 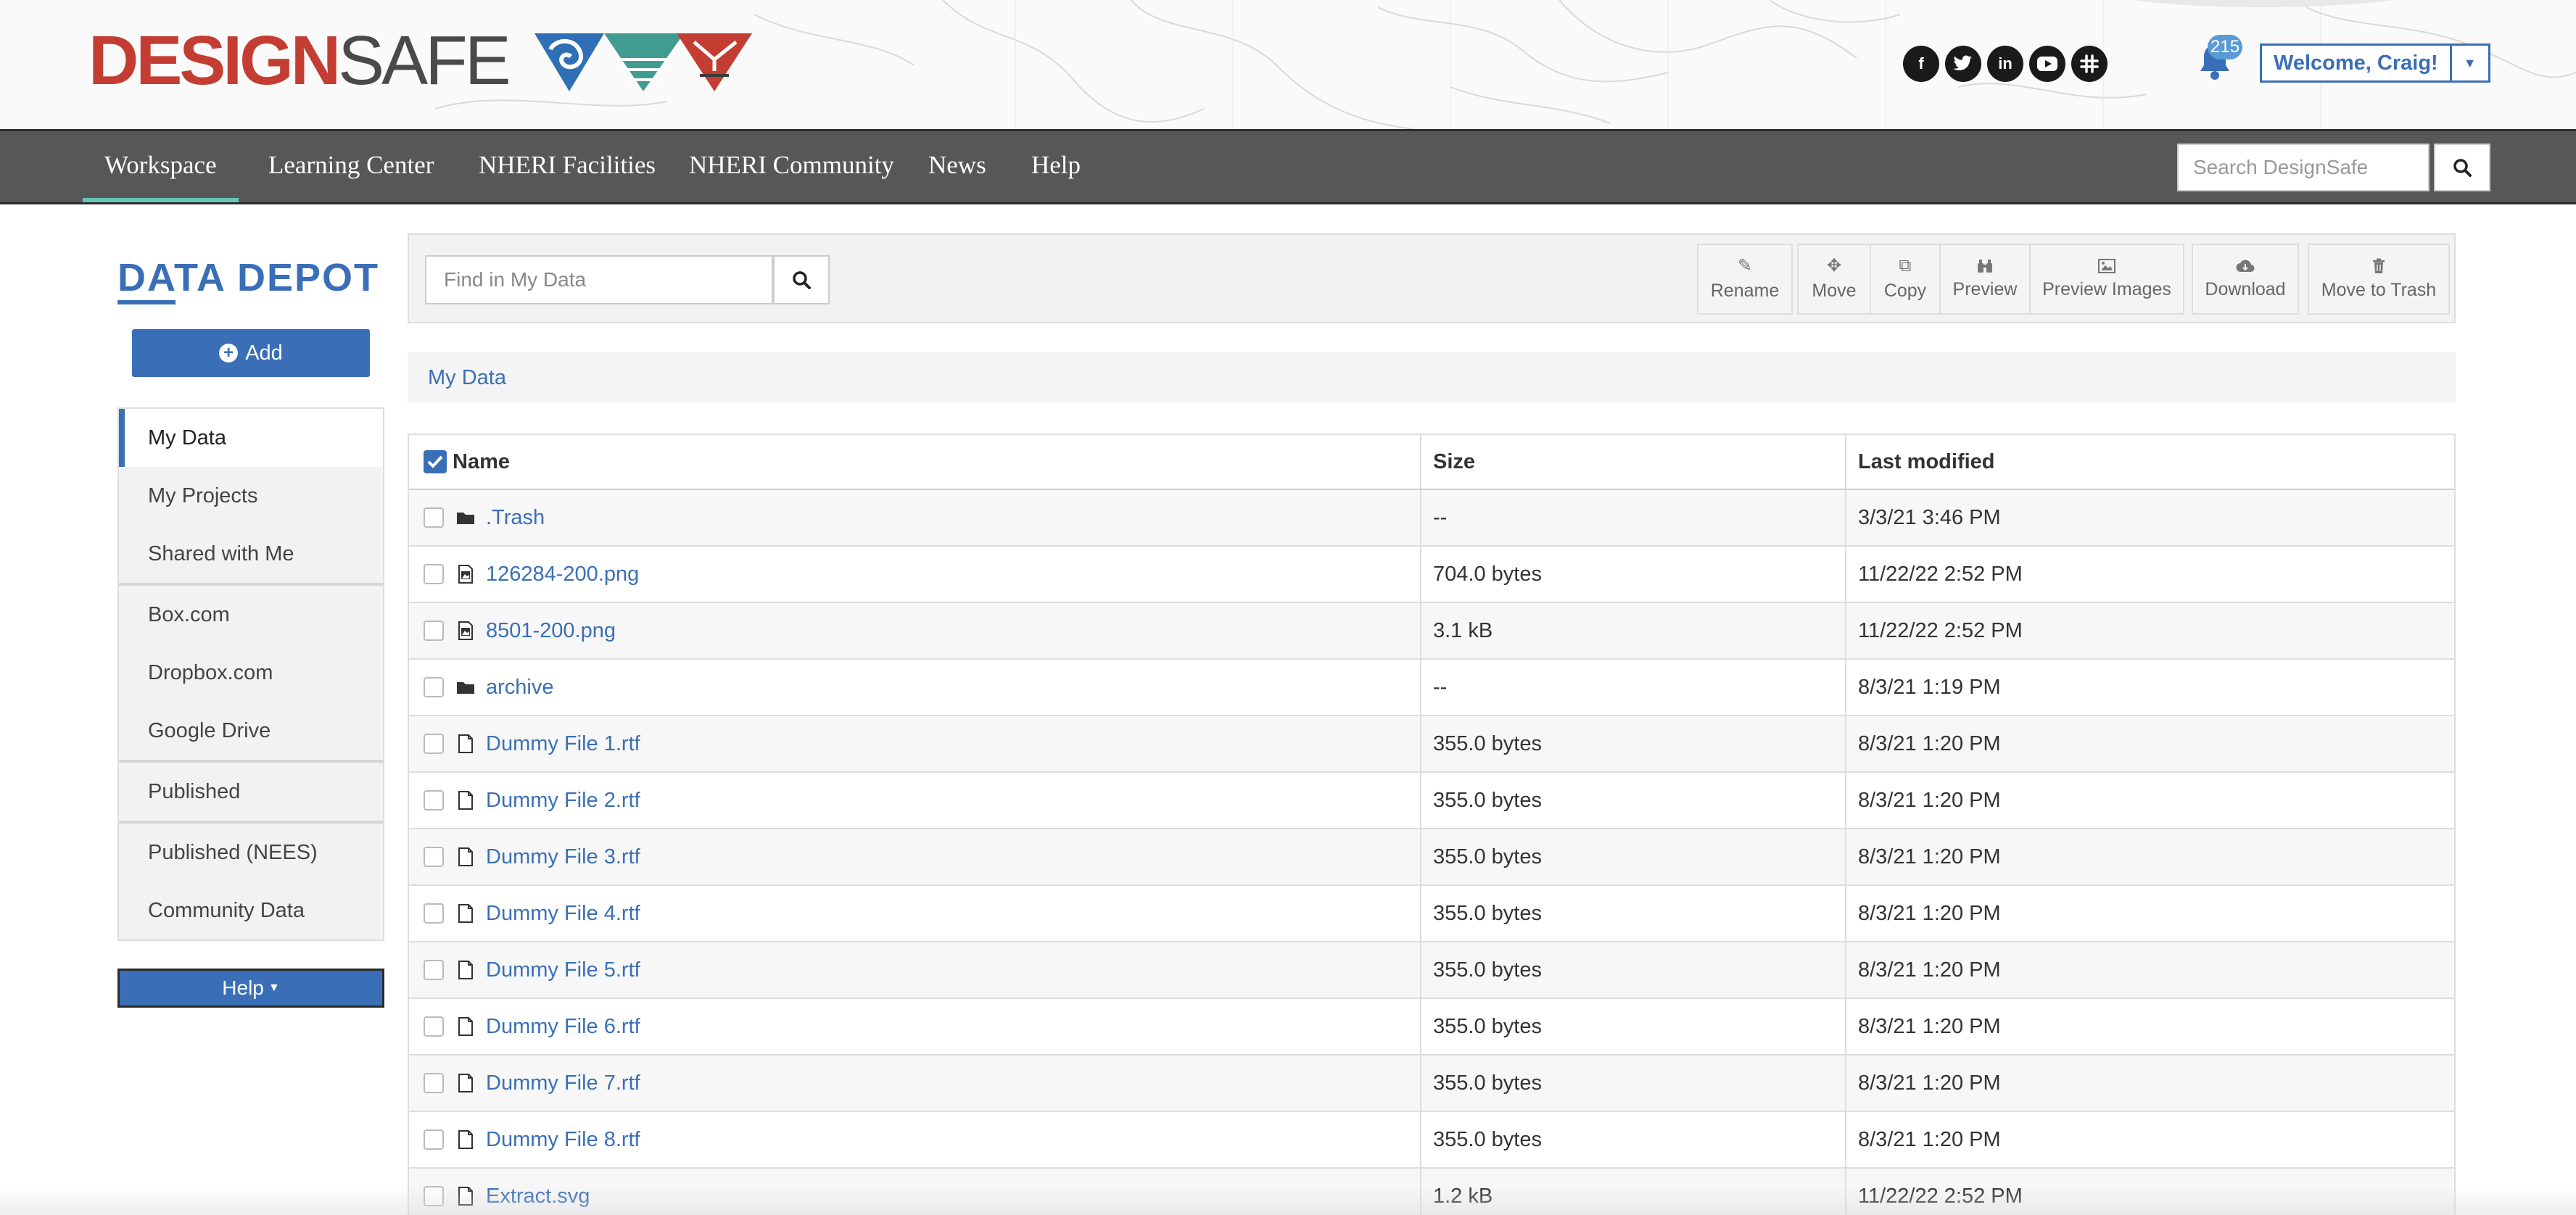 What do you see at coordinates (1834, 279) in the screenshot?
I see `move-button: ✥ Move` at bounding box center [1834, 279].